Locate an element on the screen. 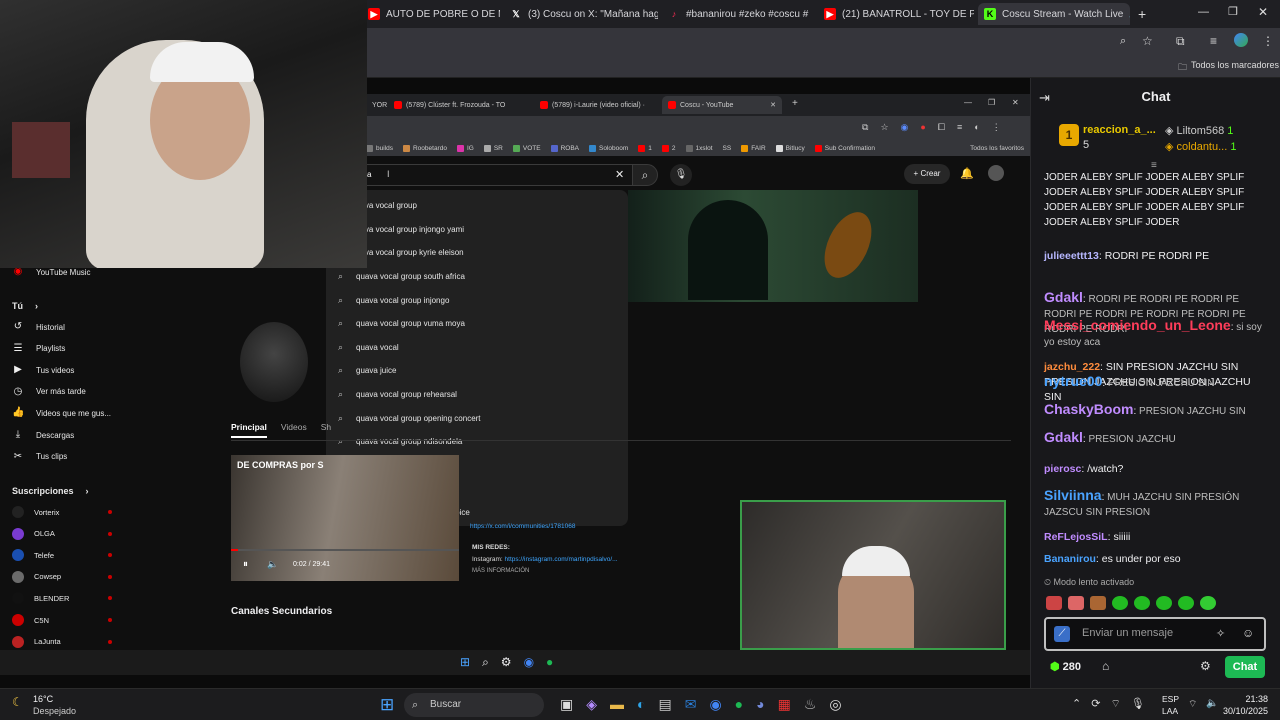  minimize-icon: — is located at coordinates (968, 102).